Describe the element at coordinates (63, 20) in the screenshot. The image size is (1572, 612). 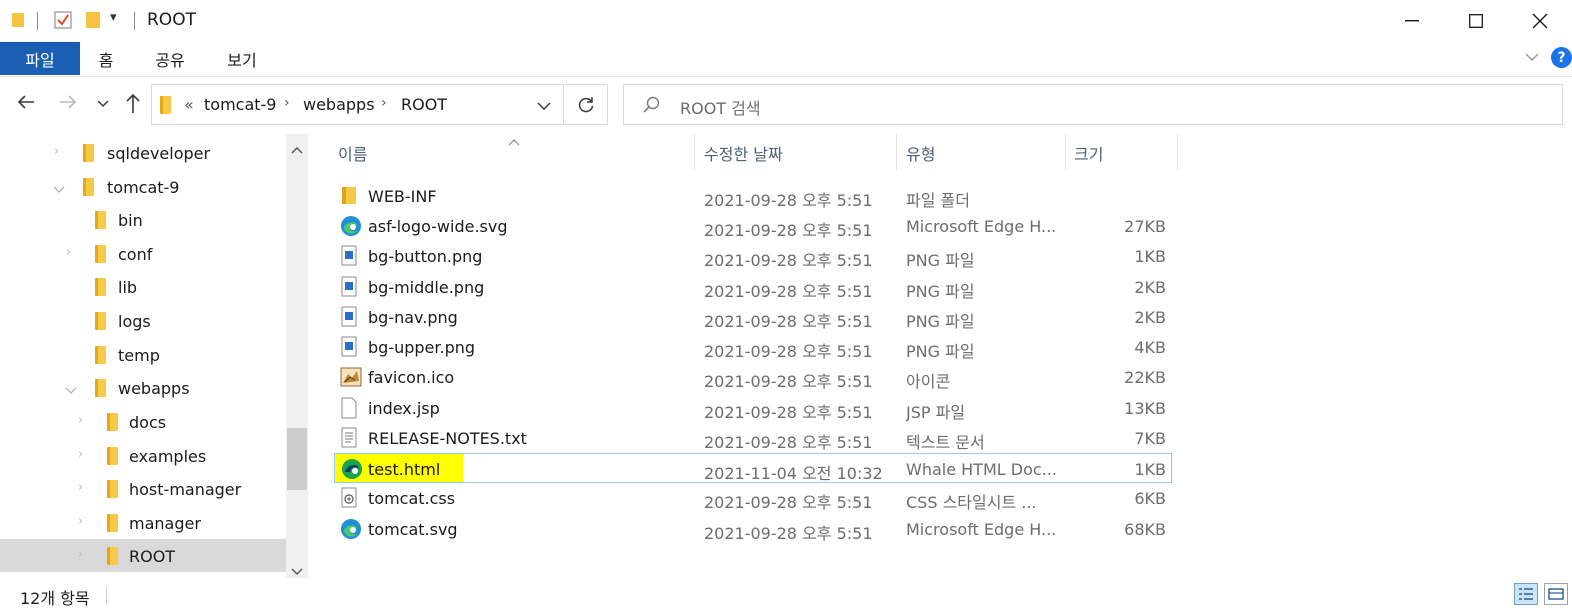
I see `properties-checkmark-icon` at that location.